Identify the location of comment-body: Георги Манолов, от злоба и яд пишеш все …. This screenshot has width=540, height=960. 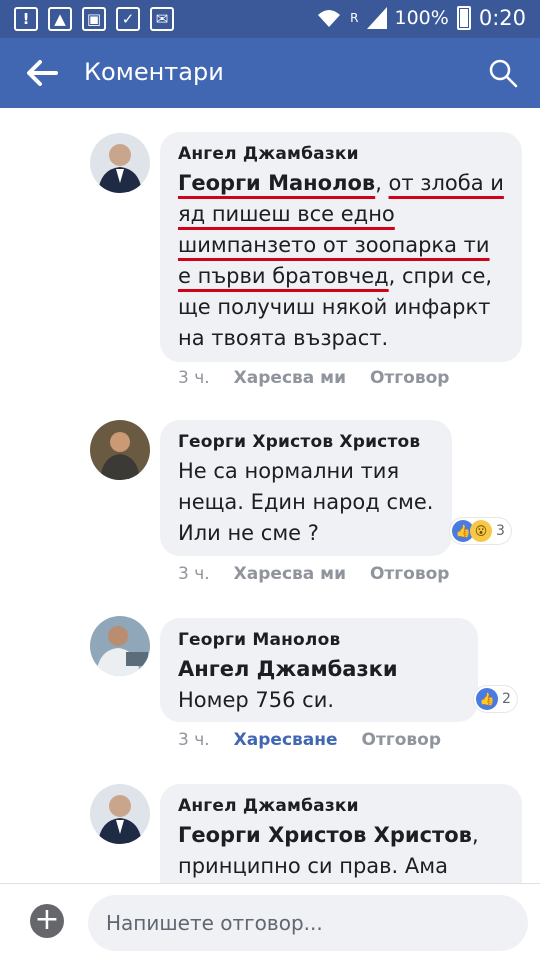
(341, 261).